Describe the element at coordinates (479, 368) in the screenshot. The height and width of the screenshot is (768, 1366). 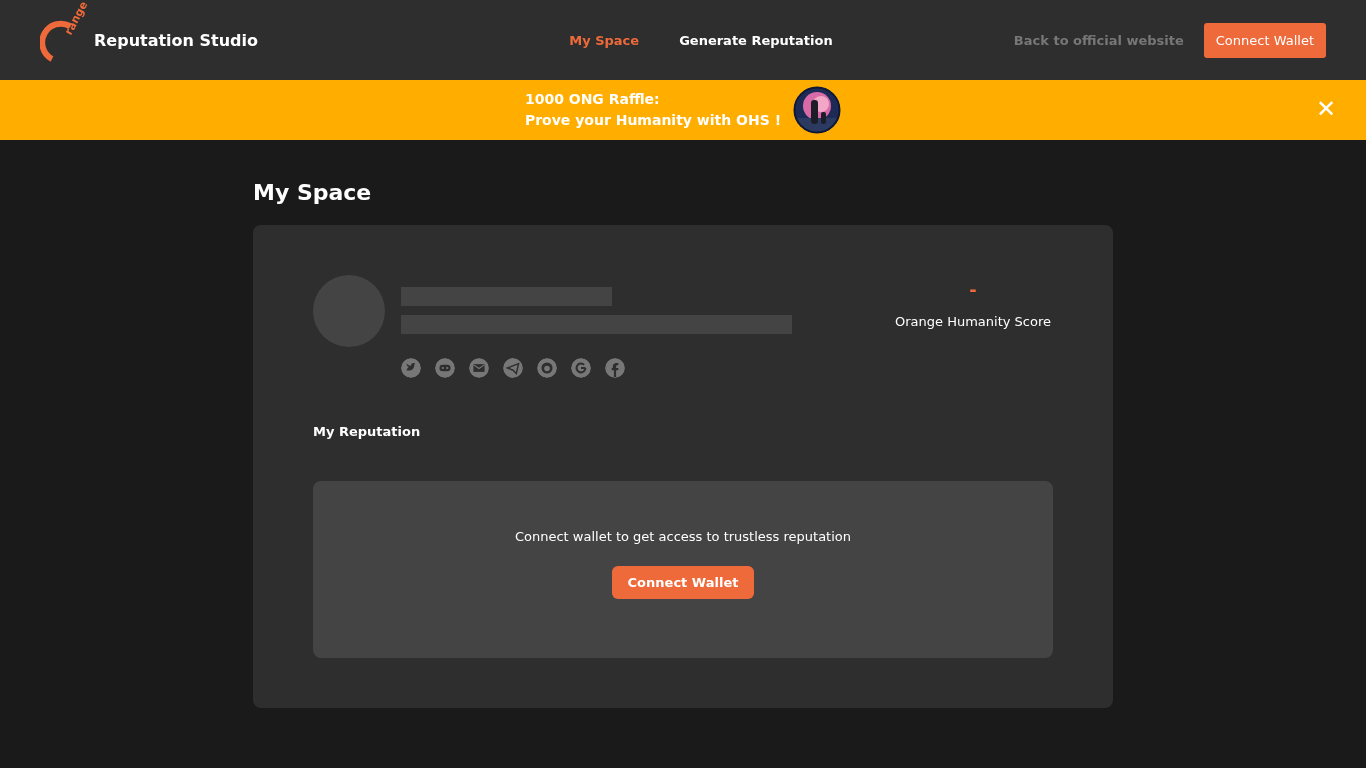
I see `mail-icon` at that location.